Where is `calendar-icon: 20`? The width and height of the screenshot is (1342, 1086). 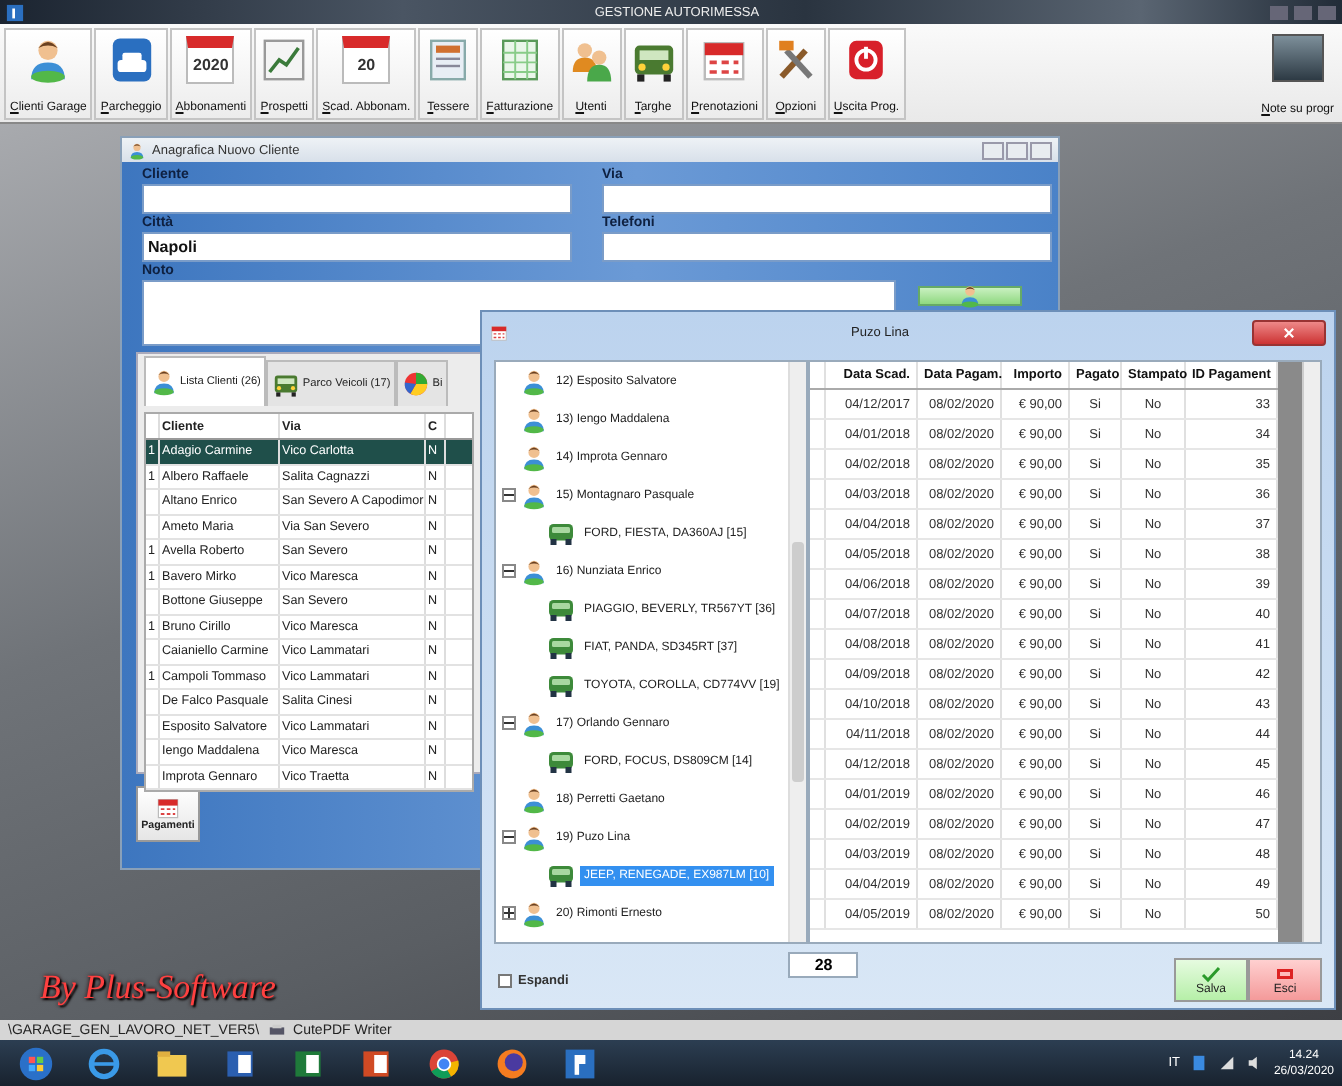 calendar-icon: 20 is located at coordinates (366, 59).